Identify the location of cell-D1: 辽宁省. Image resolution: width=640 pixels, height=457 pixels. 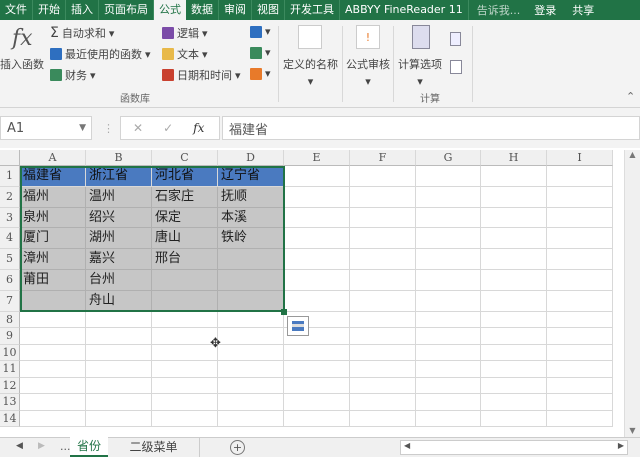
(251, 176).